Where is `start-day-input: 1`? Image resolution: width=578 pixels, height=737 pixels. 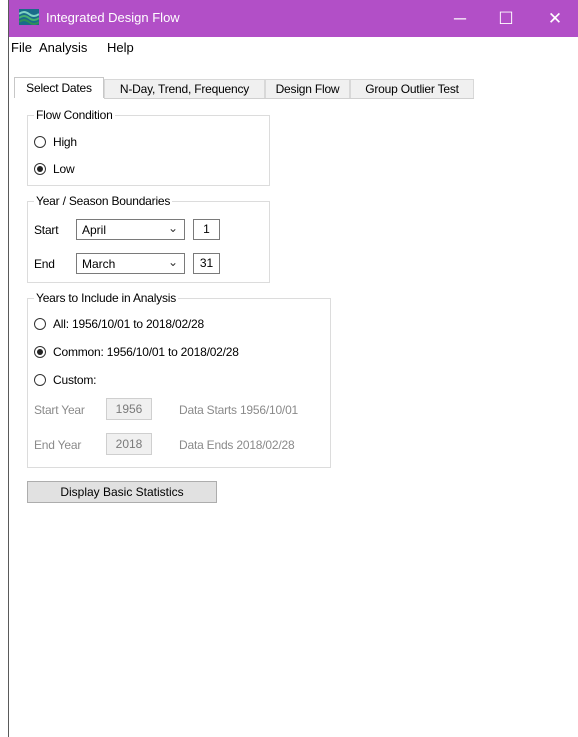
start-day-input: 1 is located at coordinates (206, 229).